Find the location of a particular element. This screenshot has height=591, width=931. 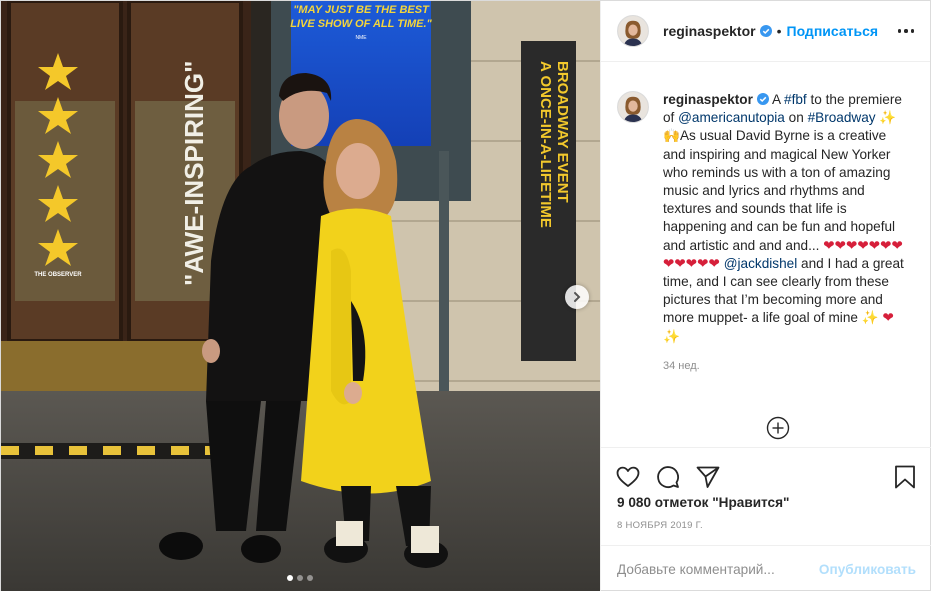

comment-button is located at coordinates (668, 477).